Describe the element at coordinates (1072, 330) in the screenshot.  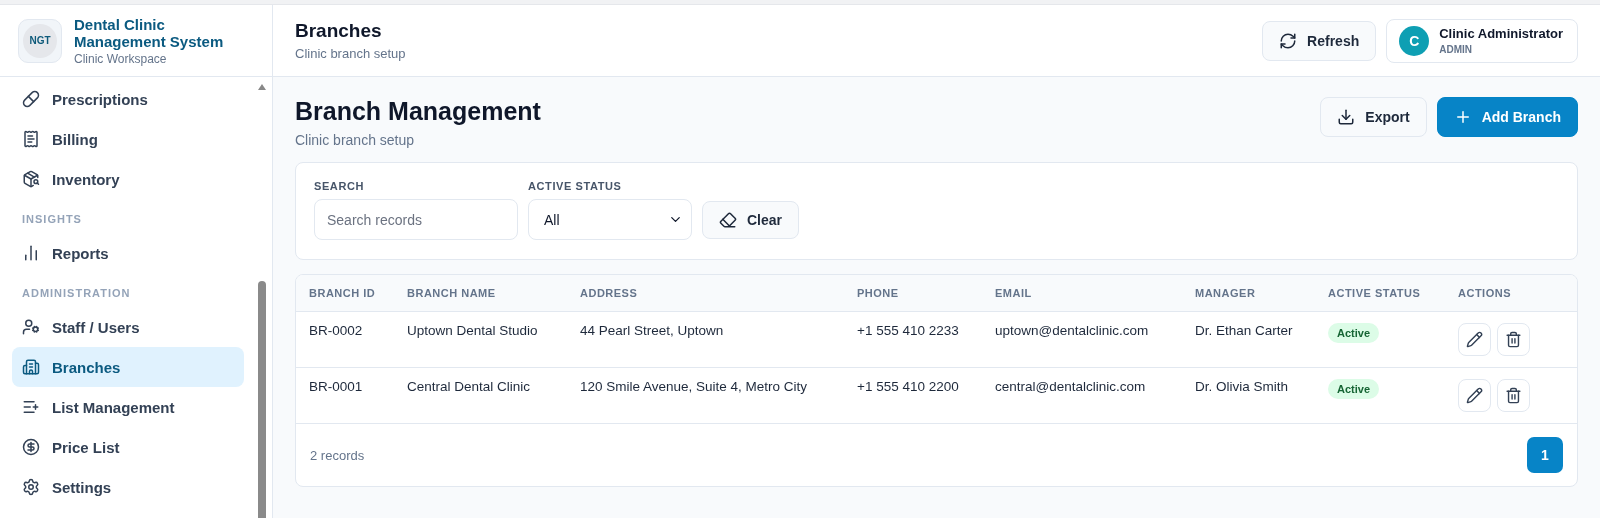
I see `table-cell-text: uptown@dentalclinic.com` at that location.